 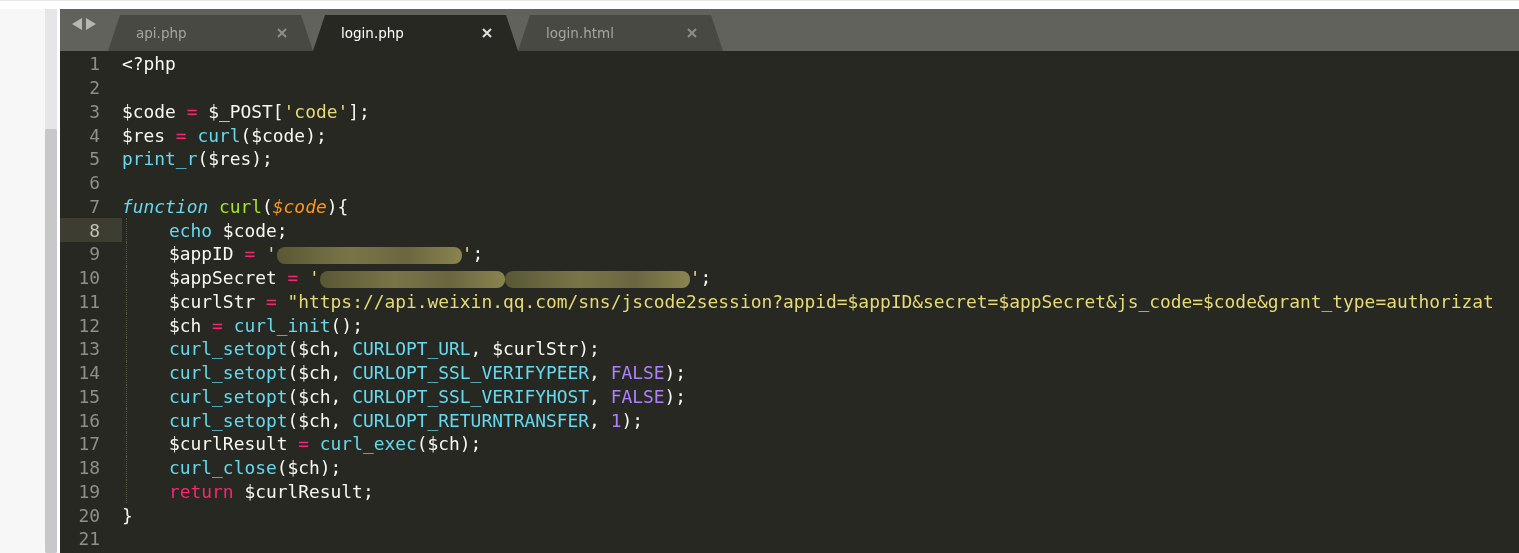 I want to click on code-line: $curlResult = curl_exec($ch);, so click(x=325, y=444).